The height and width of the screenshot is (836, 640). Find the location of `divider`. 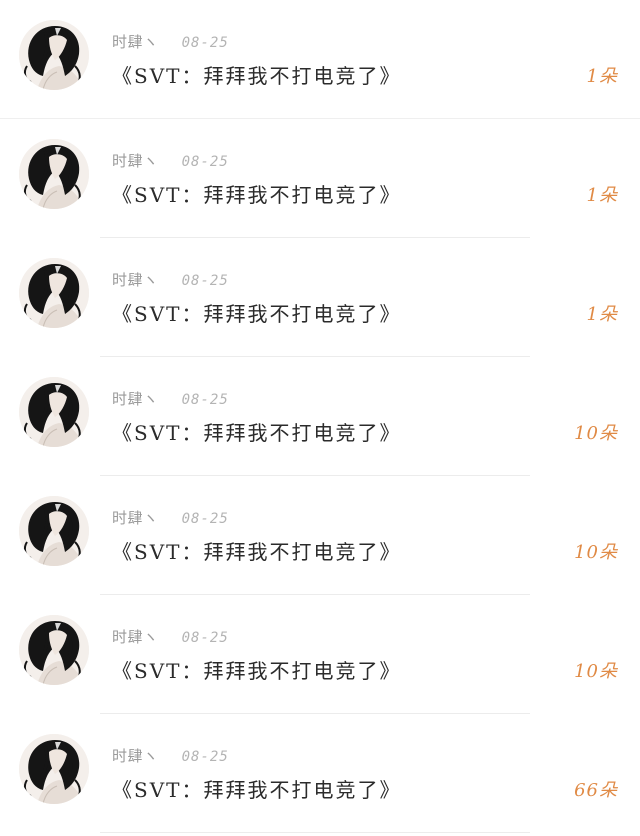

divider is located at coordinates (315, 832).